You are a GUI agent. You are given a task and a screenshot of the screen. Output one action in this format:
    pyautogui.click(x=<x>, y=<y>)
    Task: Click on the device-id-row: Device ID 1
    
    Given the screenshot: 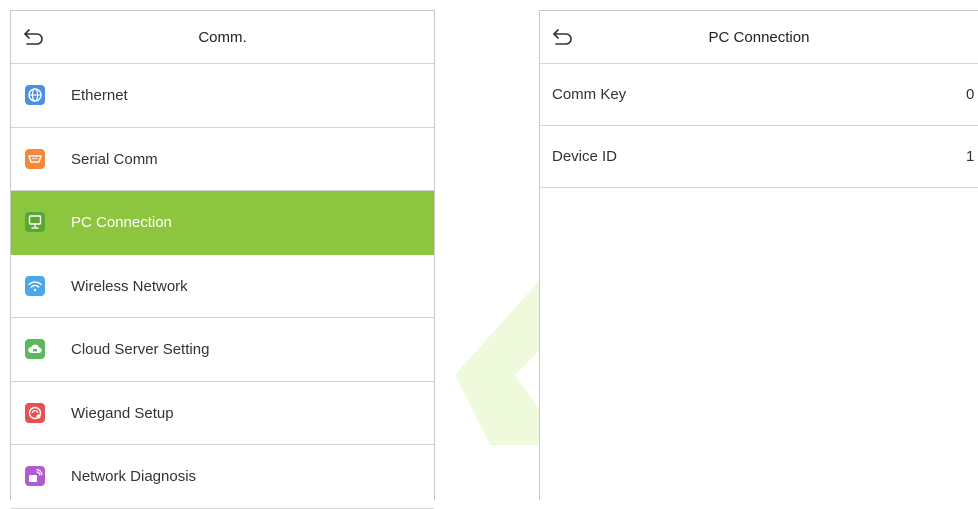 What is the action you would take?
    pyautogui.click(x=759, y=157)
    